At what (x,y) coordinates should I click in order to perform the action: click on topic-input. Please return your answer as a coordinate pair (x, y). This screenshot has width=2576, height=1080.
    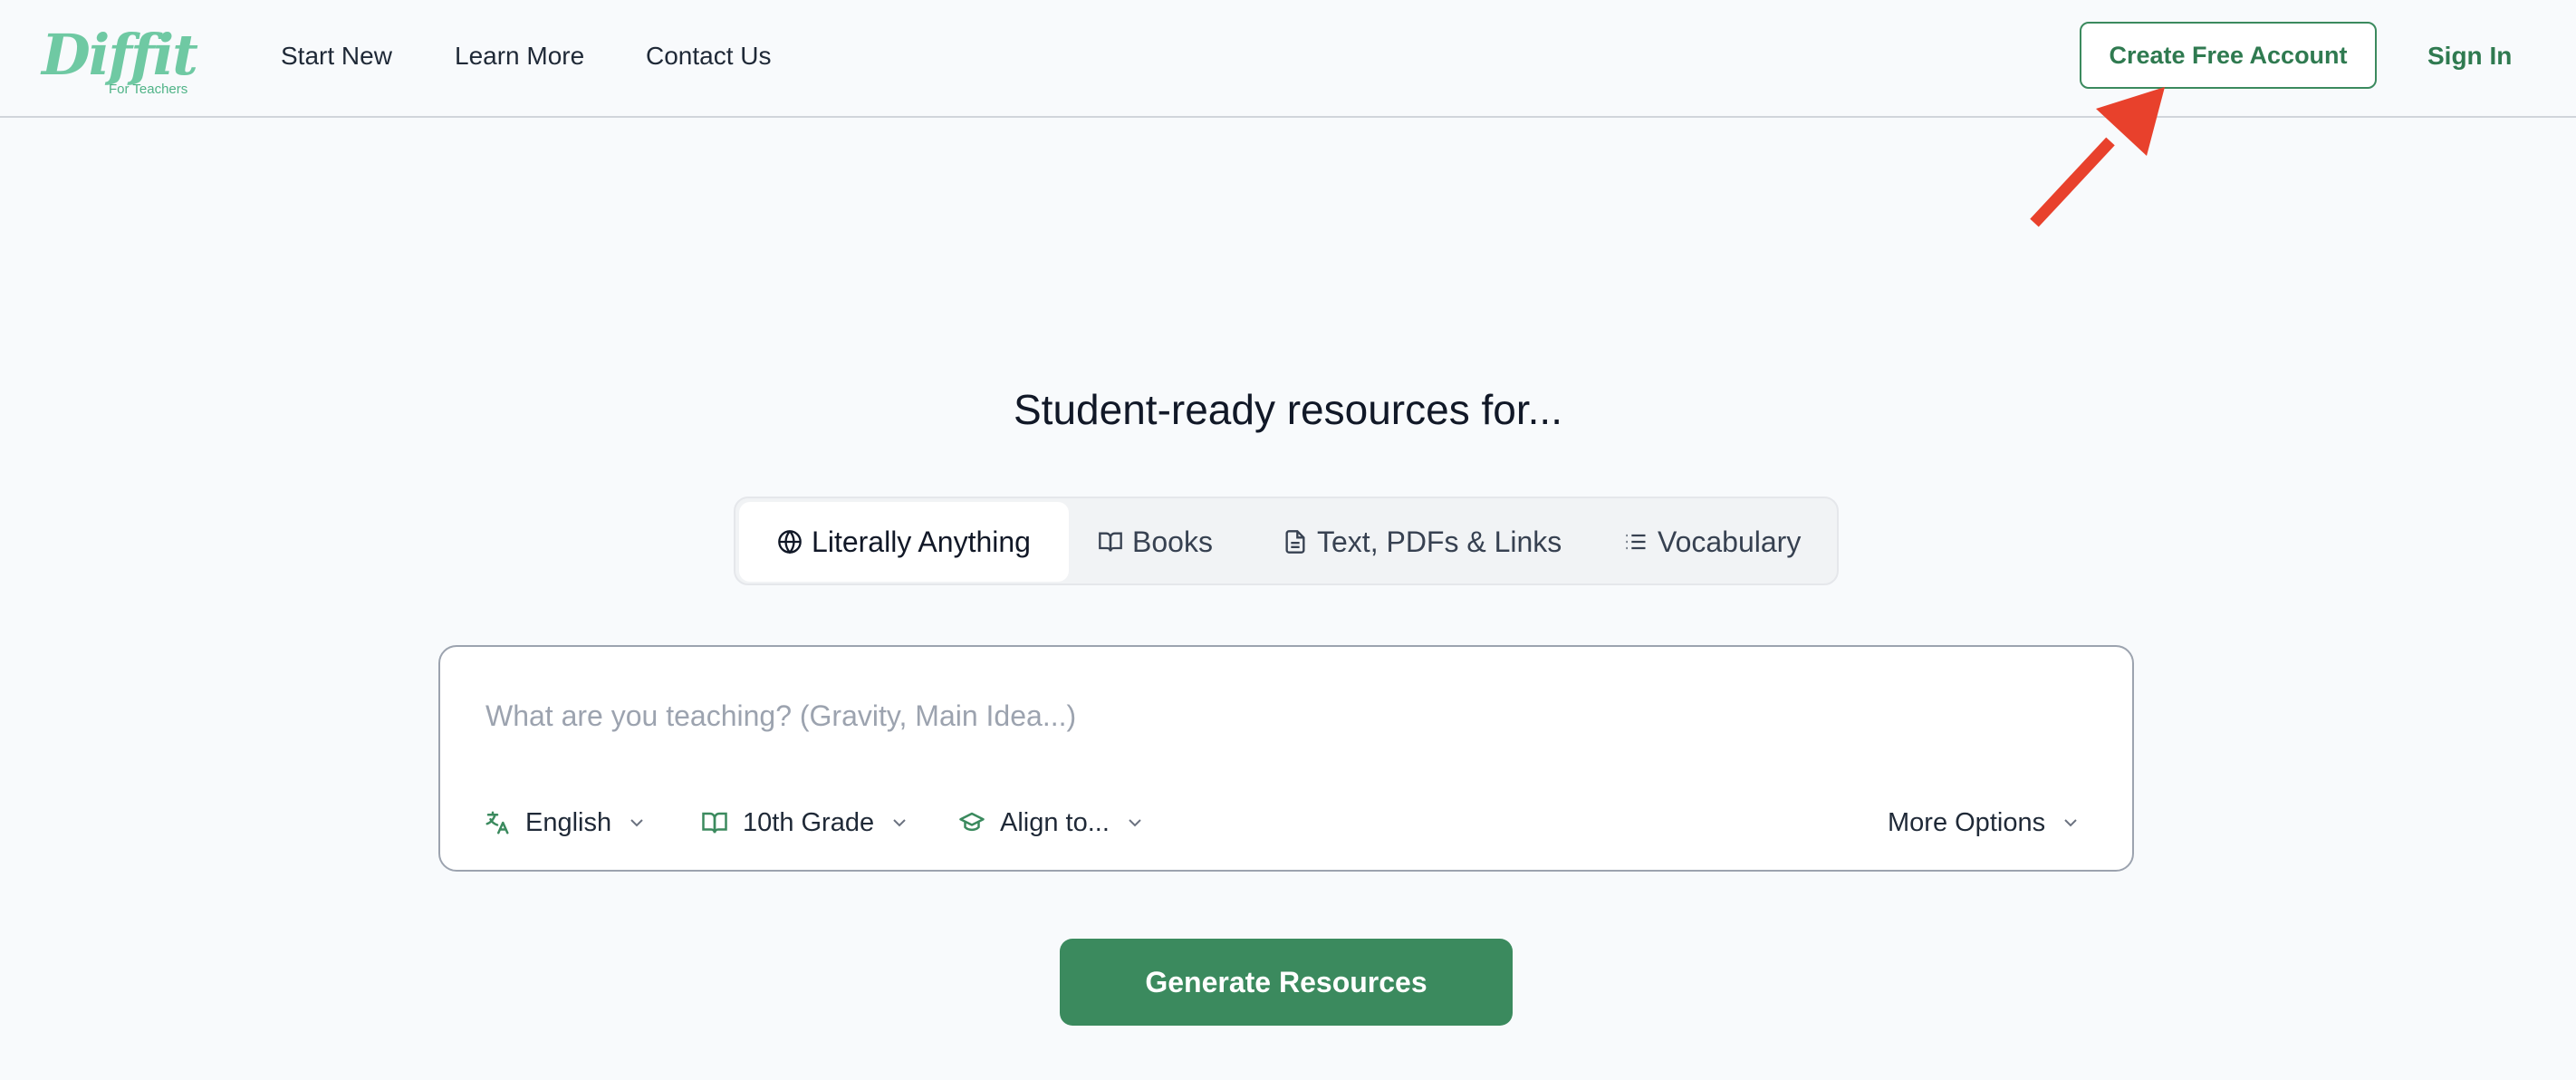
    Looking at the image, I should click on (1255, 715).